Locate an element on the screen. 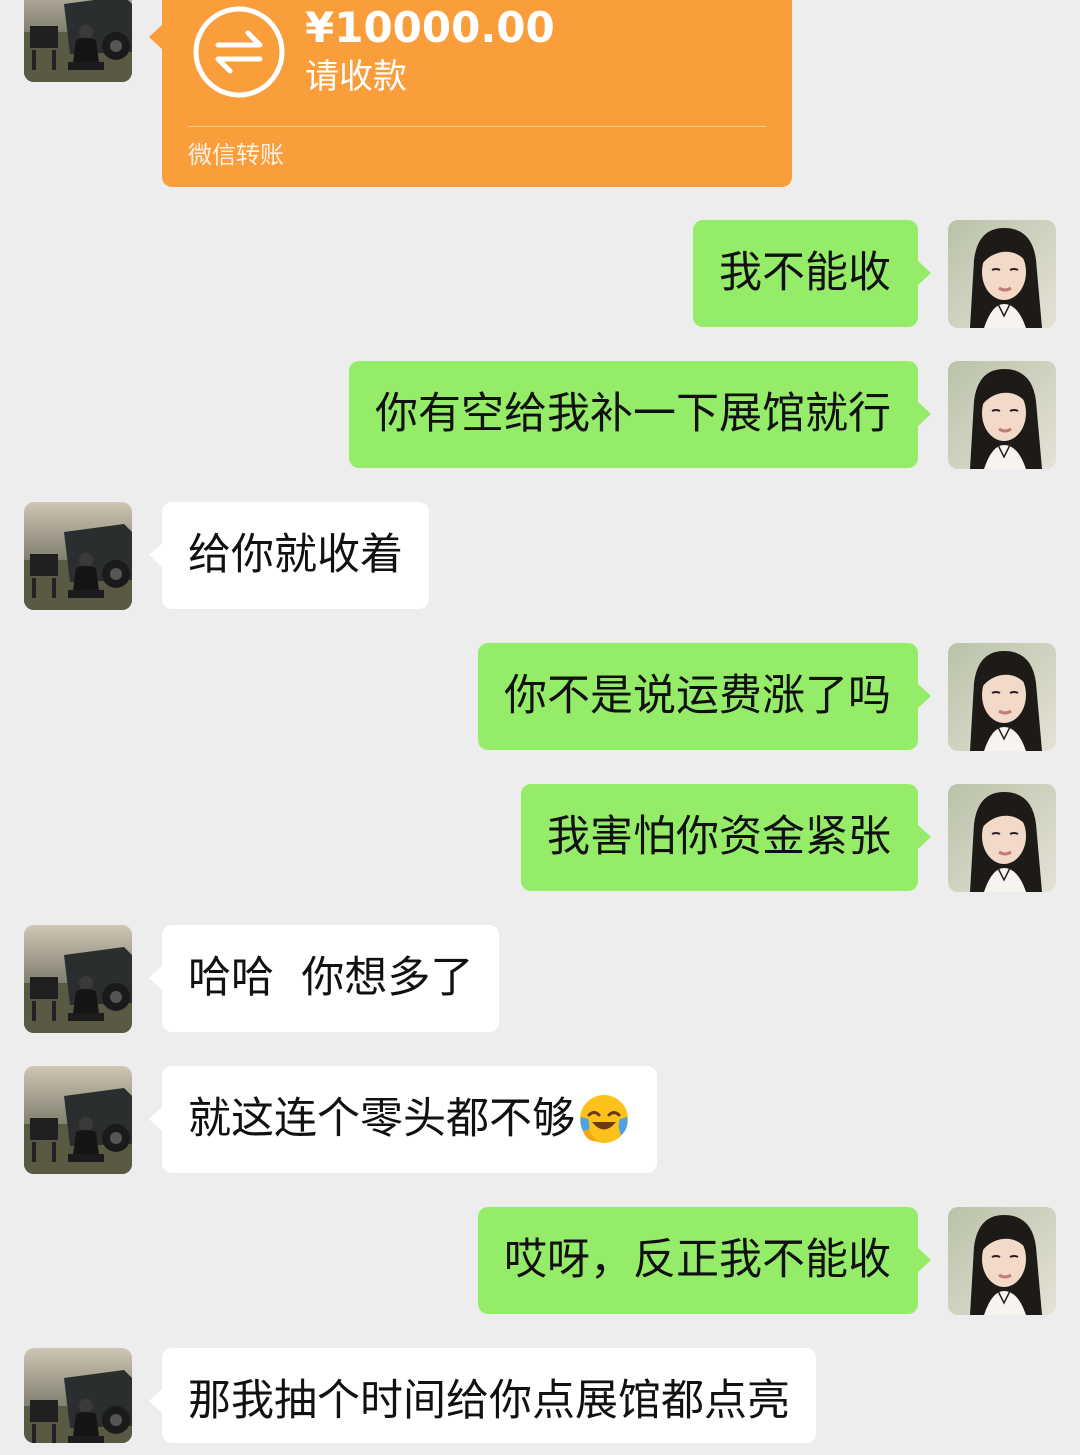 The height and width of the screenshot is (1455, 1080). sent-message-bubble: 哎呀，反正我不能收 is located at coordinates (704, 1260).